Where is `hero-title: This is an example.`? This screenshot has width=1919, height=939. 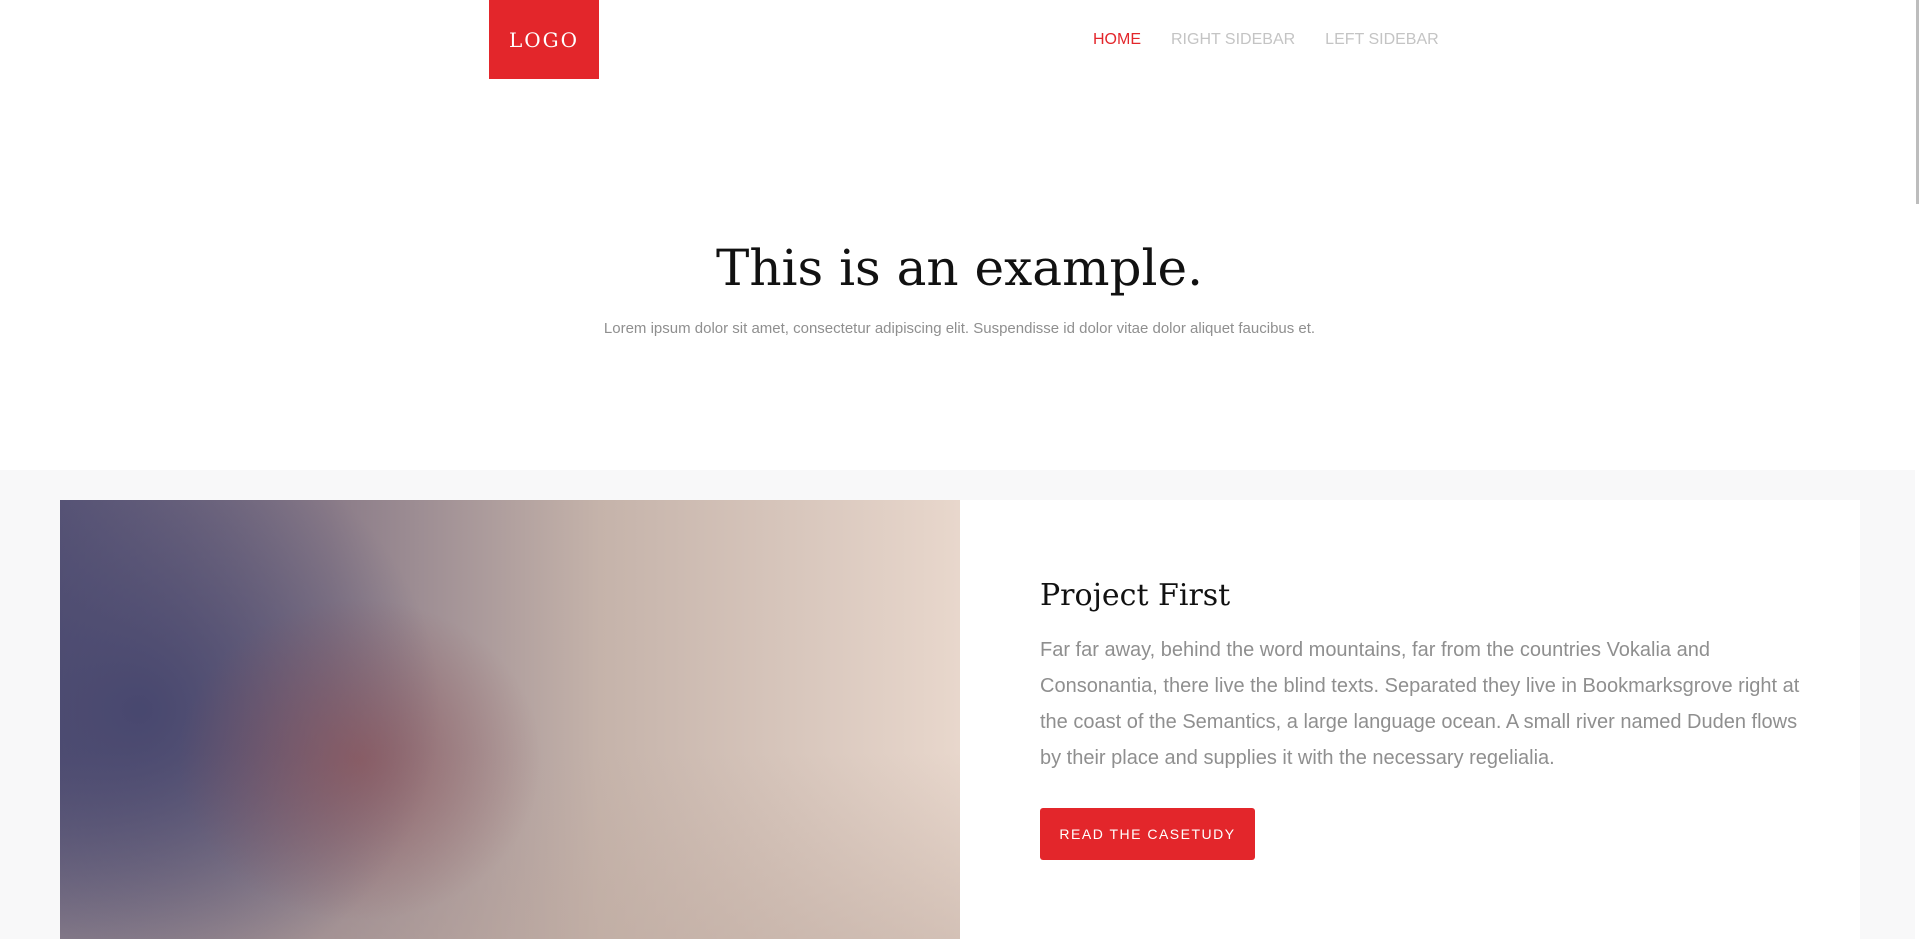 hero-title: This is an example. is located at coordinates (959, 268).